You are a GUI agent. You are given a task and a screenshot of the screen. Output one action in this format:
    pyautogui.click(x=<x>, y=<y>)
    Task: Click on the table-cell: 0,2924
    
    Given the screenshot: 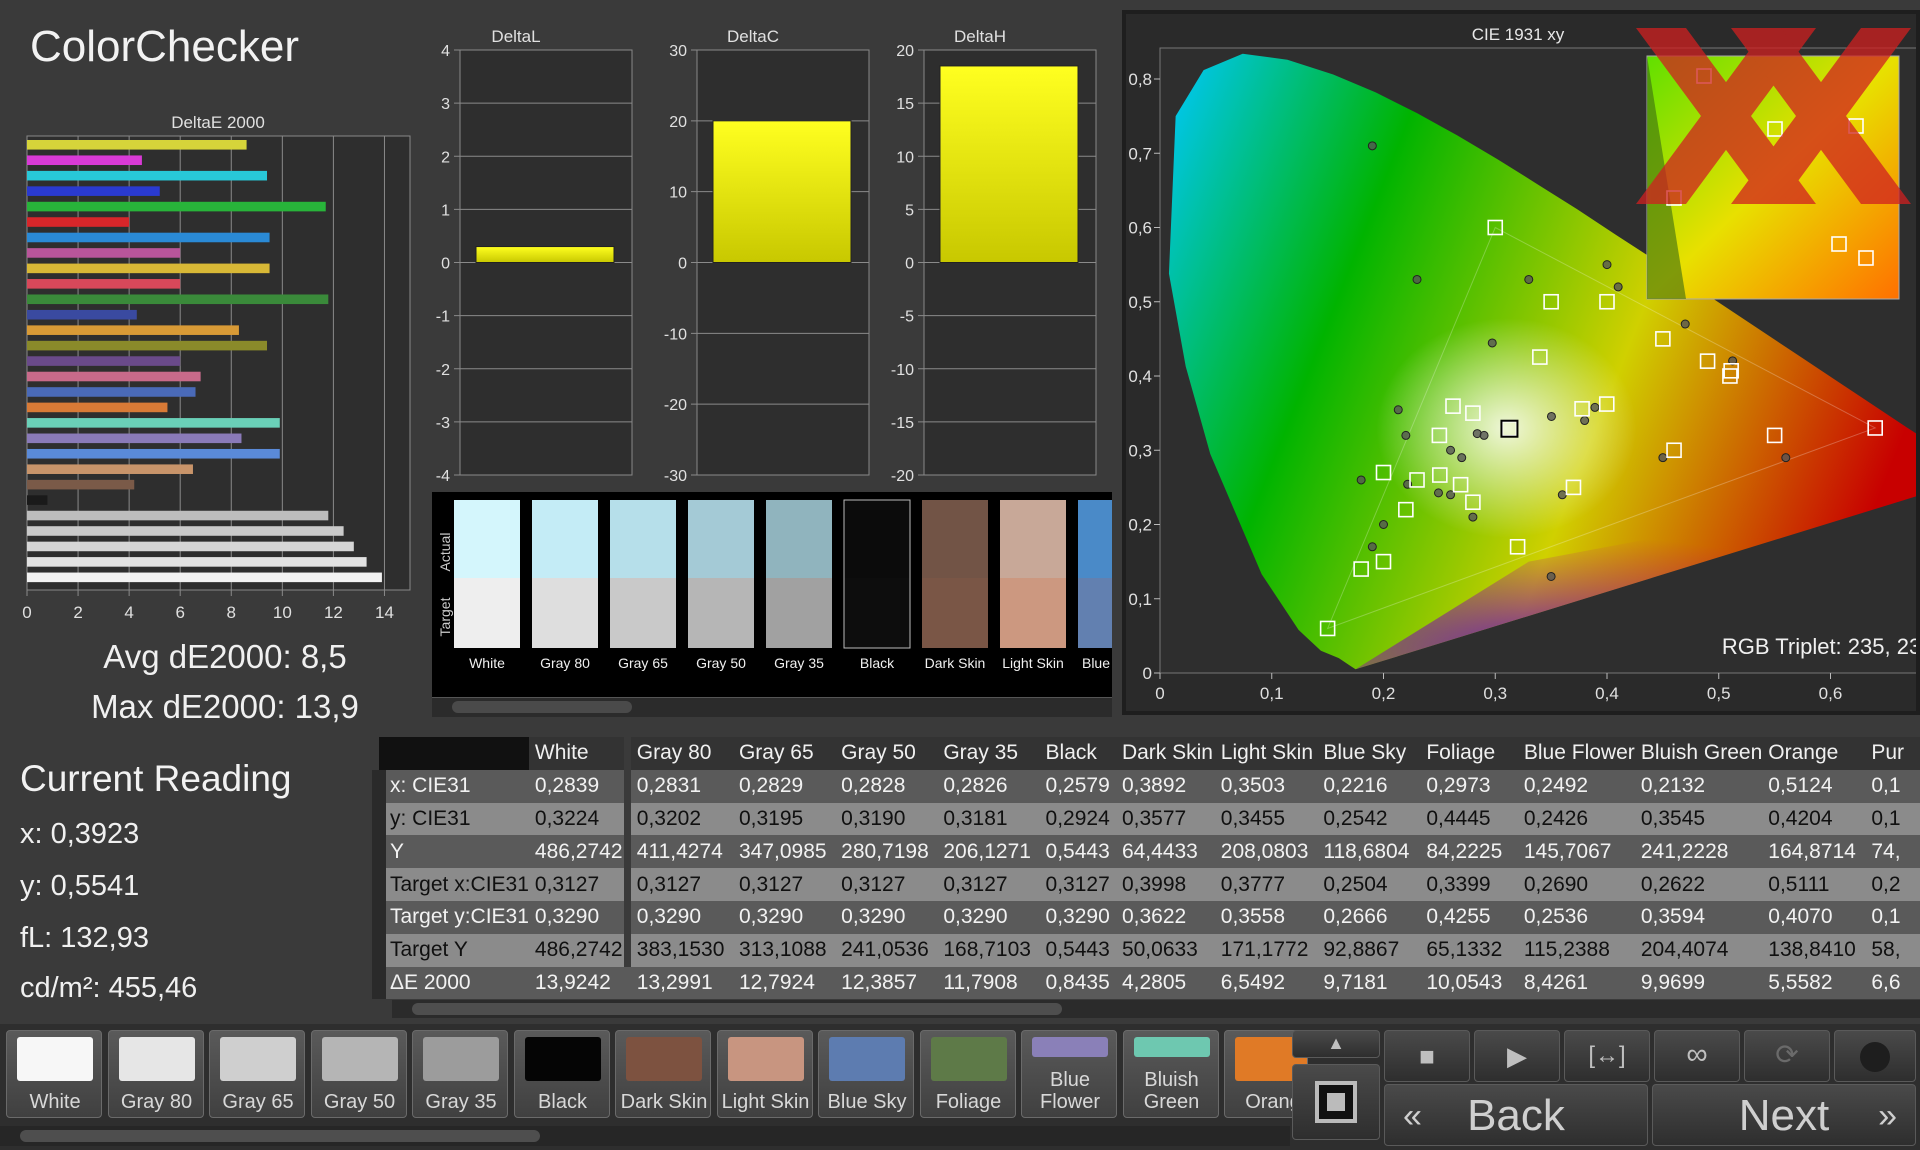 What is the action you would take?
    pyautogui.click(x=1077, y=818)
    